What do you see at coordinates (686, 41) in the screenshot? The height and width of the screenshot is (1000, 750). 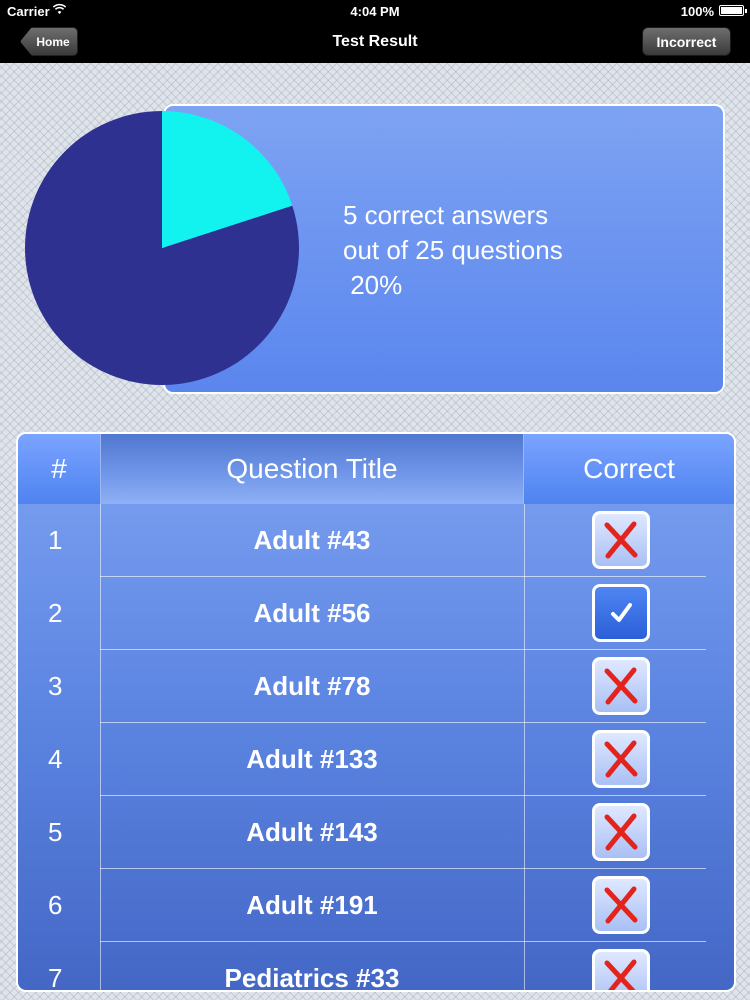 I see `incorrect-button: Incorrect` at bounding box center [686, 41].